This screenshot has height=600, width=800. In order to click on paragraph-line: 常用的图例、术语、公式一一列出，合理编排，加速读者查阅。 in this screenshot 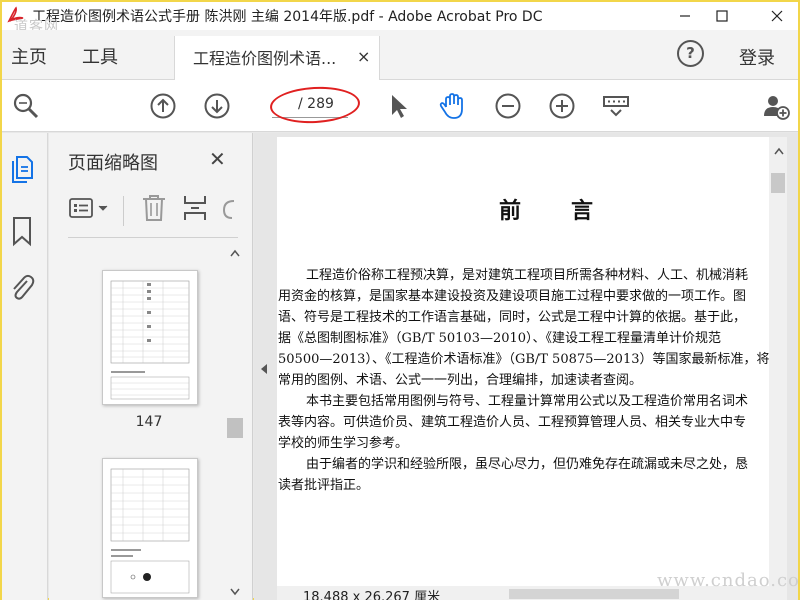, I will do `click(460, 380)`.